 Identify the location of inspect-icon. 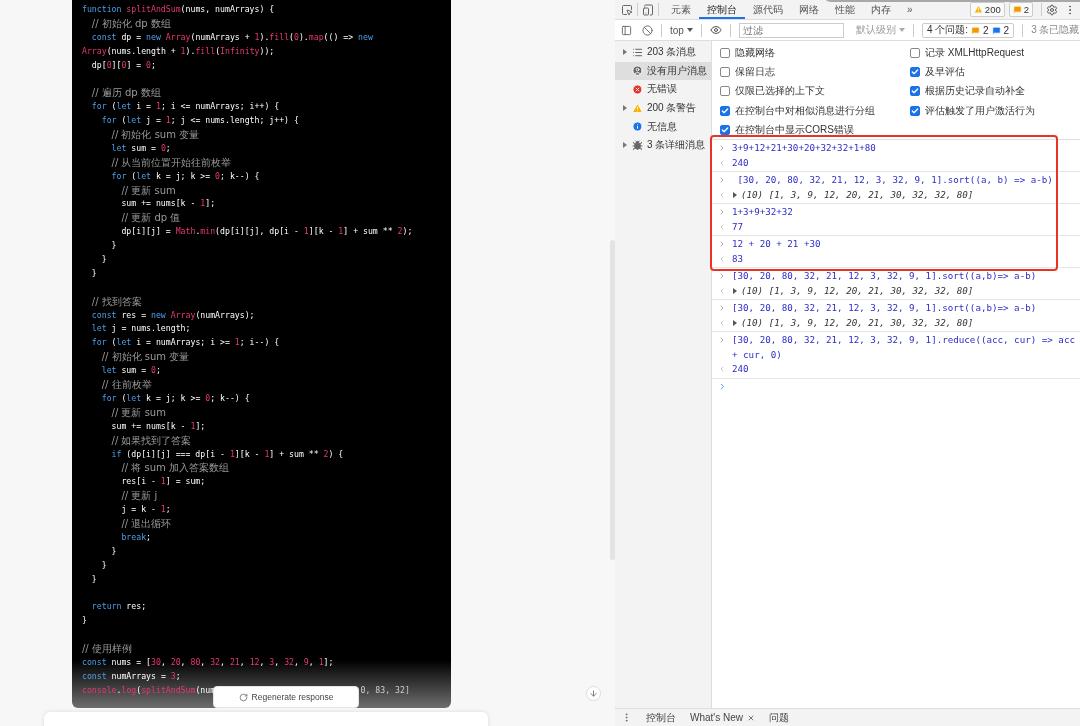
(627, 9).